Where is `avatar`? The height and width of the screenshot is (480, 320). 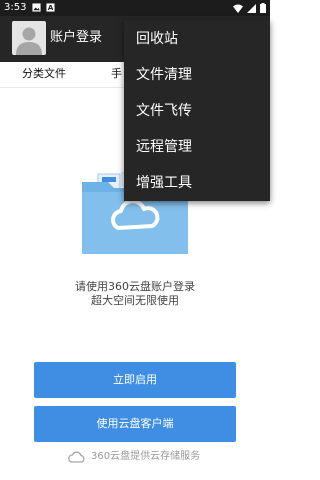 avatar is located at coordinates (29, 38).